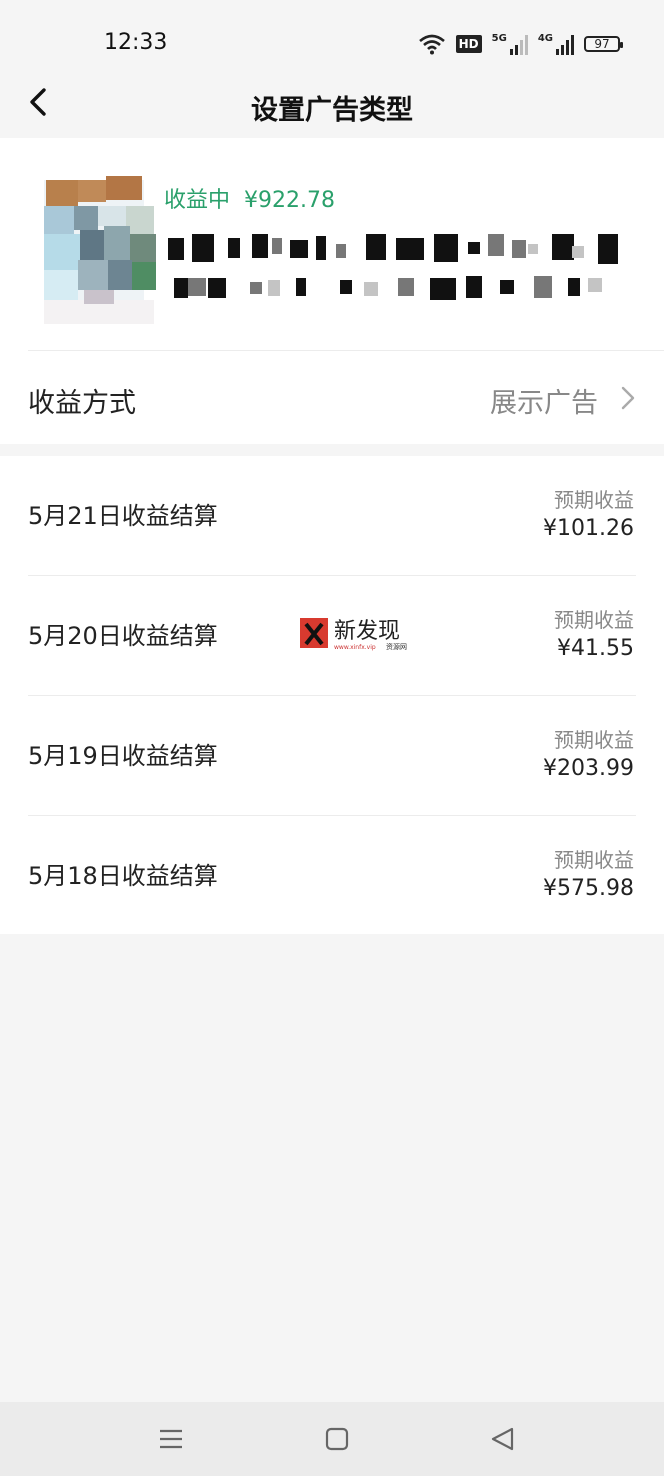 This screenshot has width=664, height=1476. I want to click on menu-icon, so click(171, 1439).